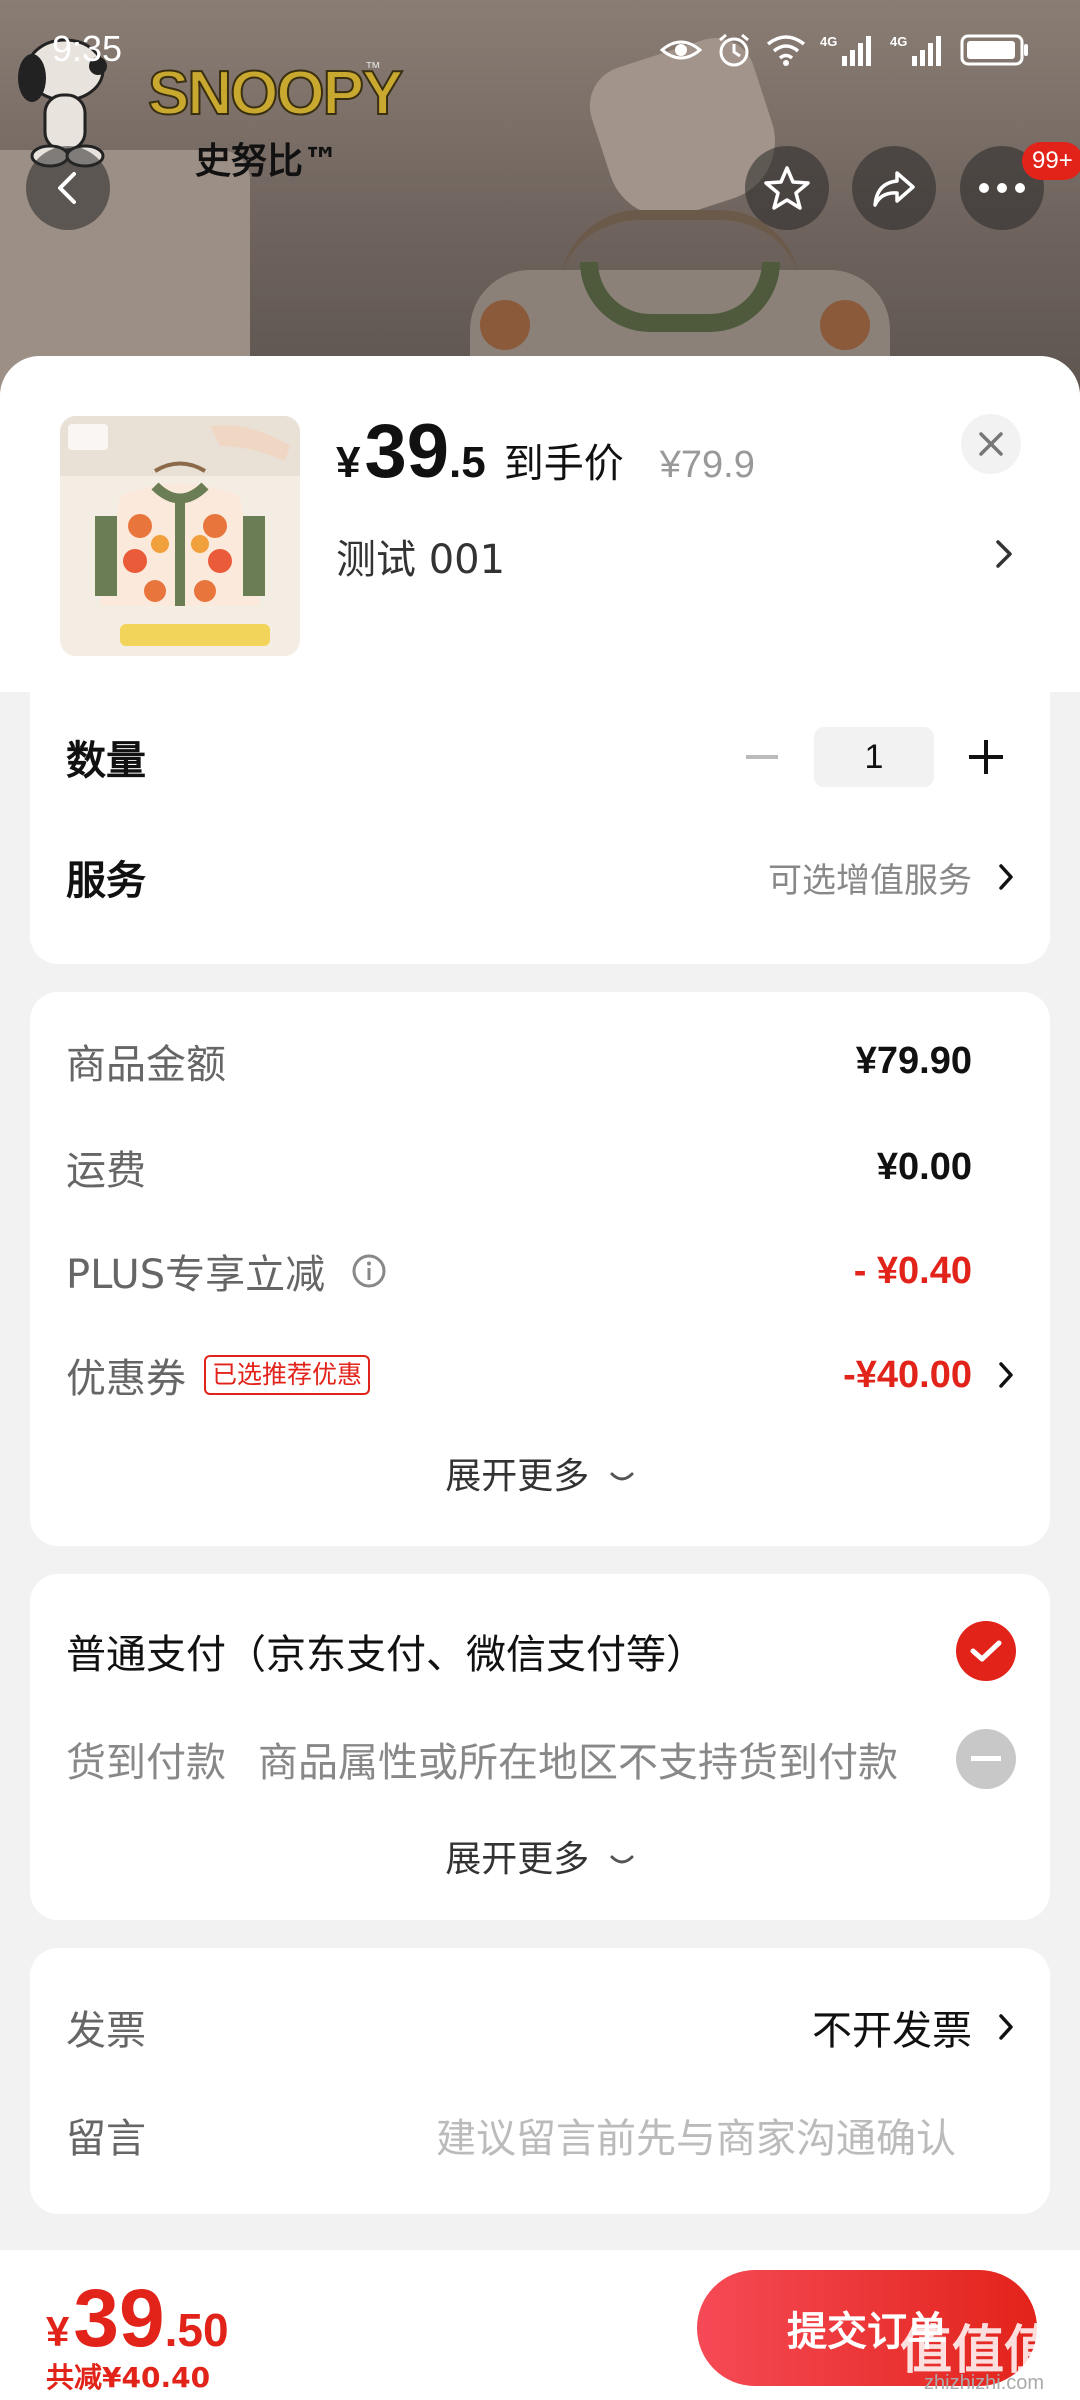 The image size is (1080, 2400). I want to click on spec-text: 测试 001, so click(421, 560).